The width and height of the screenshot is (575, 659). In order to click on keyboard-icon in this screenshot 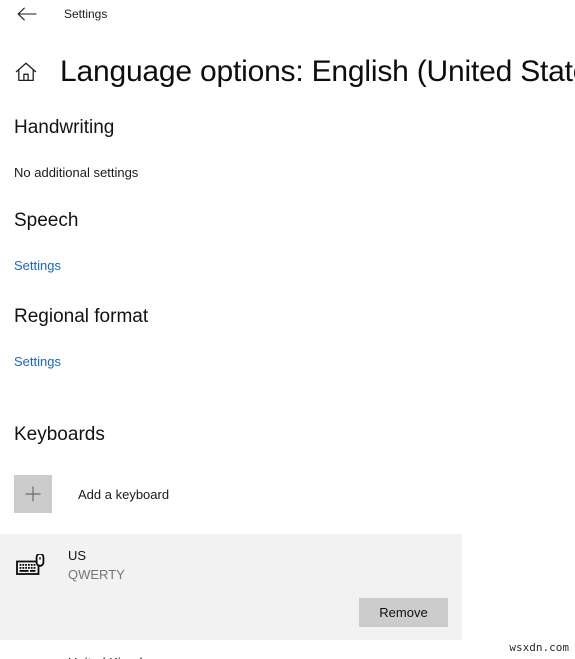, I will do `click(30, 566)`.